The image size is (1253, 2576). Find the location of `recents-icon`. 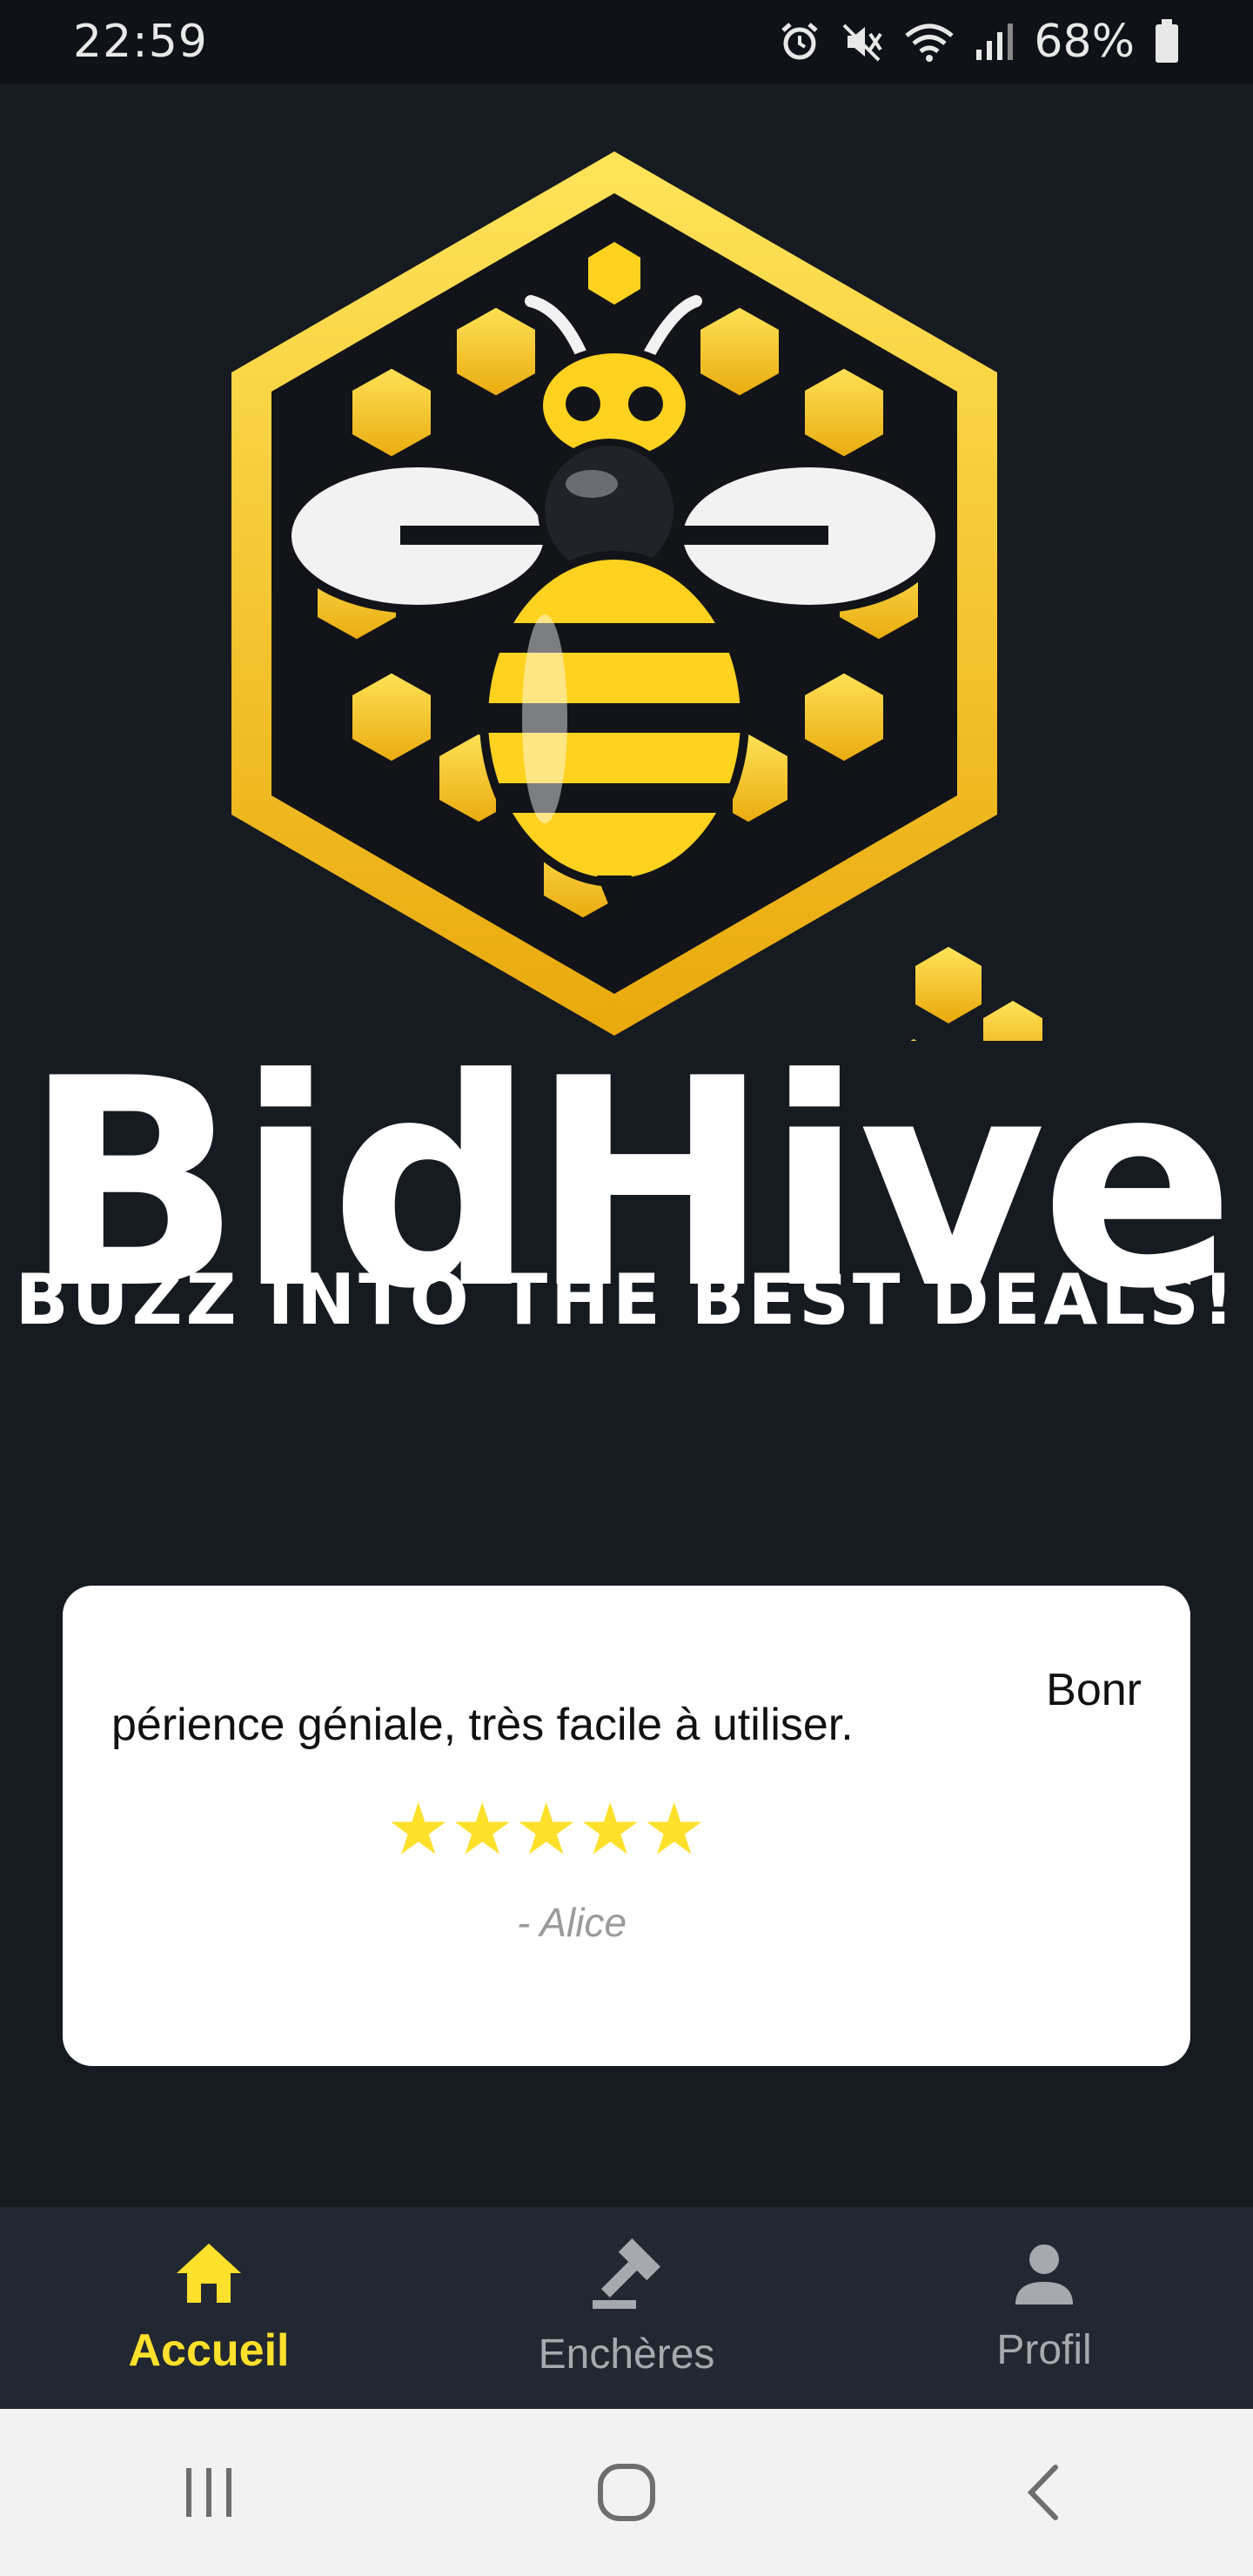

recents-icon is located at coordinates (209, 2492).